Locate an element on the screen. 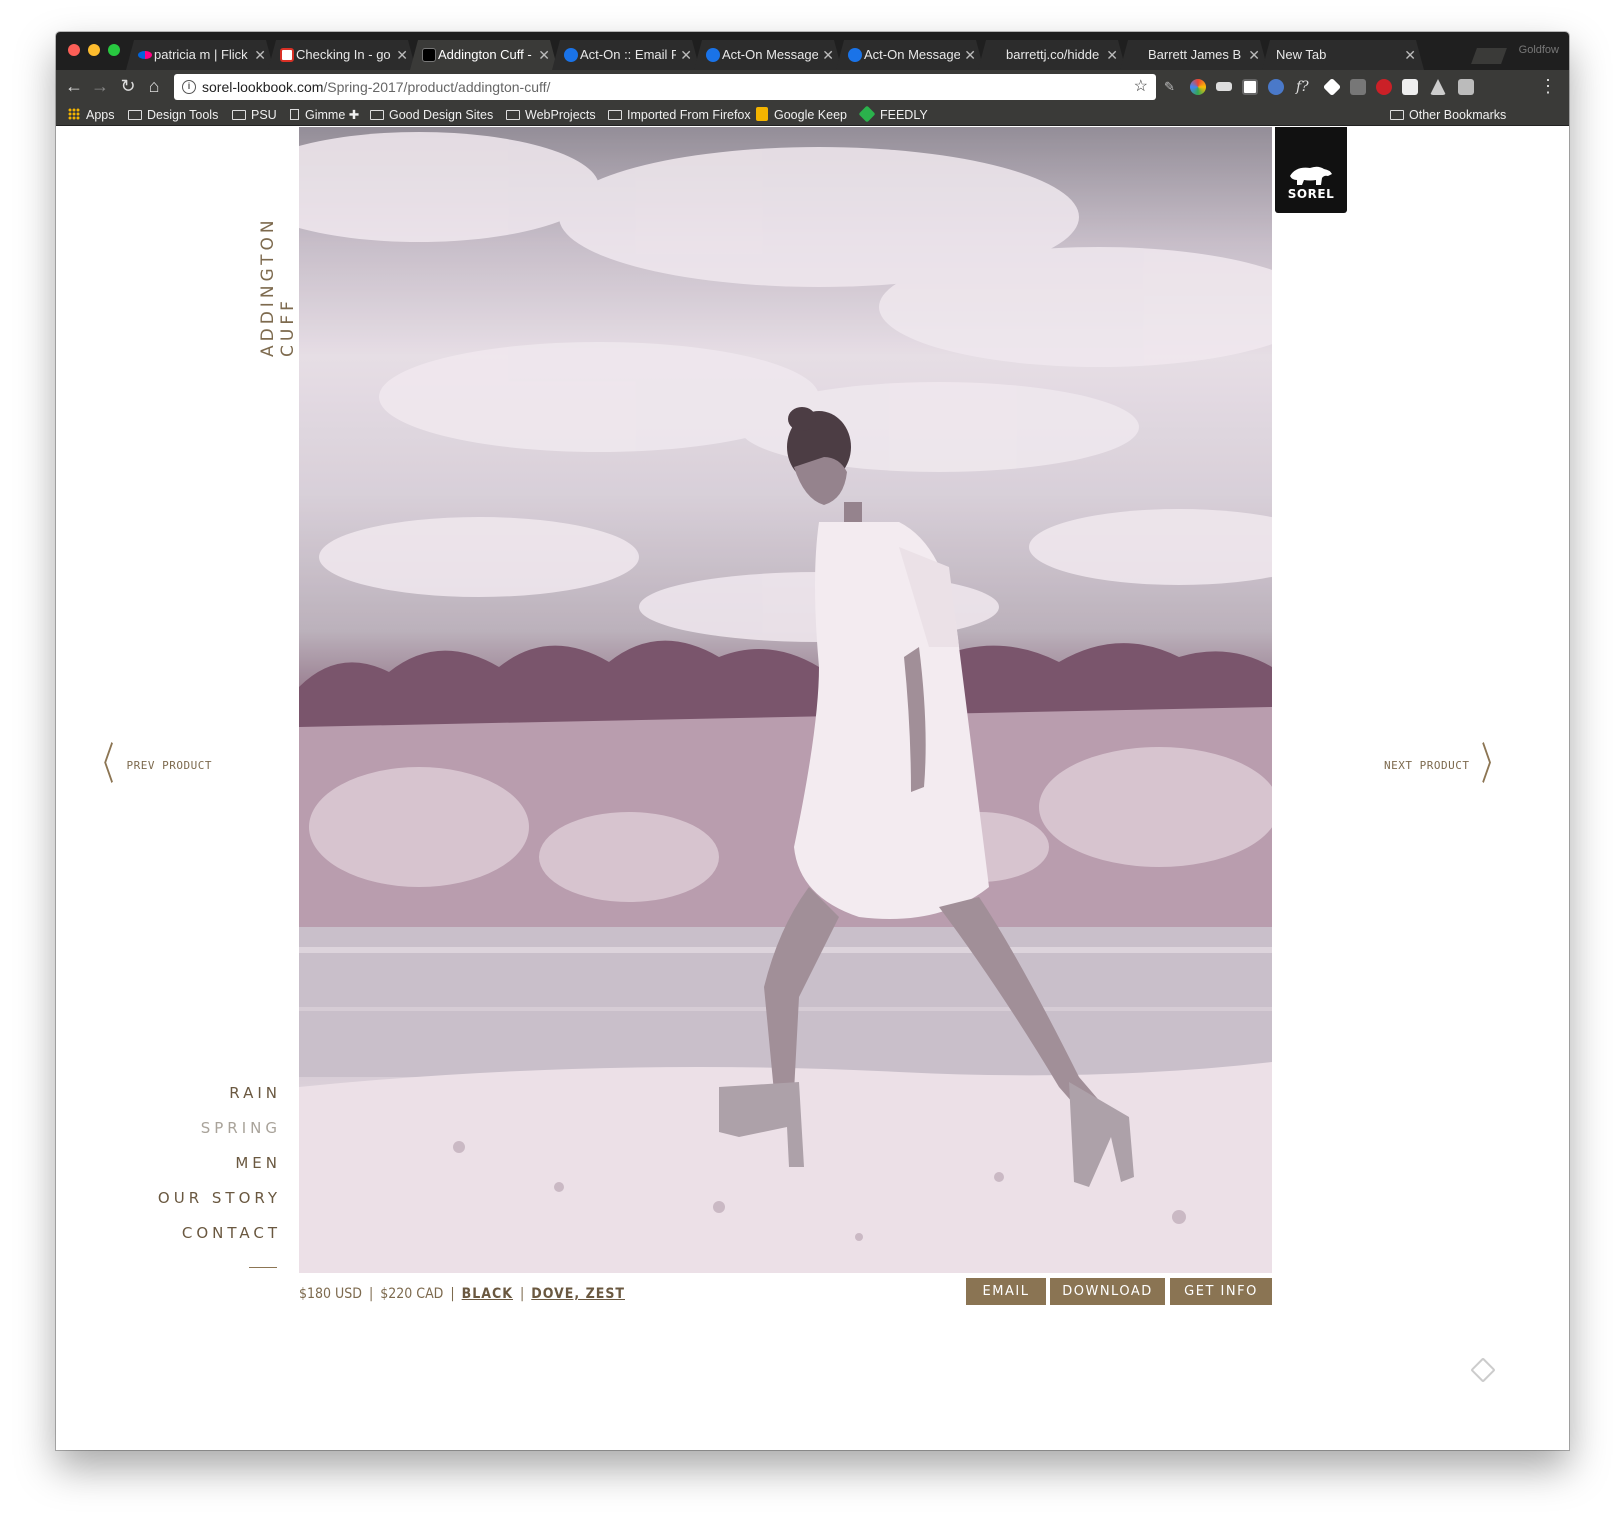  bookmark-label: WebProjects is located at coordinates (560, 115).